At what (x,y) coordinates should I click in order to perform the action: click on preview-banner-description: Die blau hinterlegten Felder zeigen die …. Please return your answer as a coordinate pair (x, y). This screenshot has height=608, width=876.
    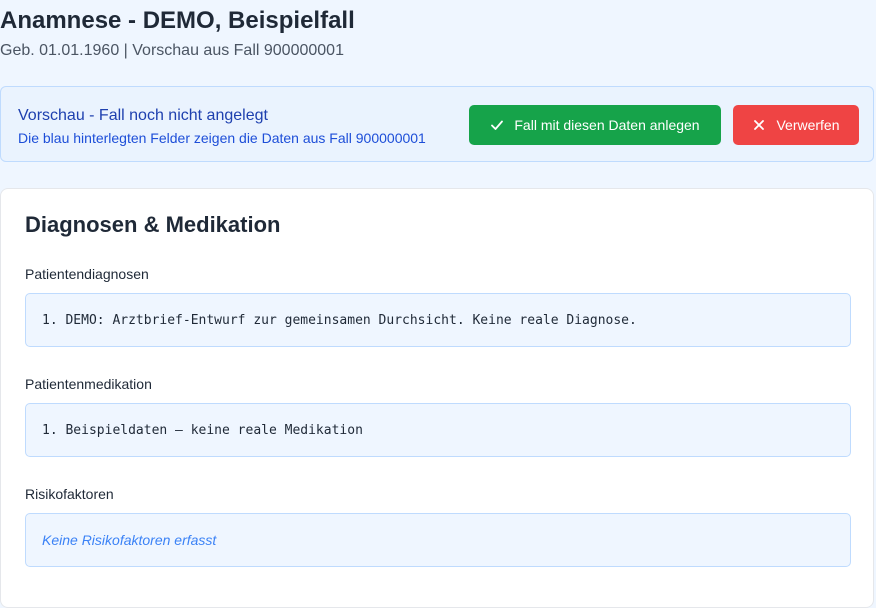
    Looking at the image, I should click on (222, 138).